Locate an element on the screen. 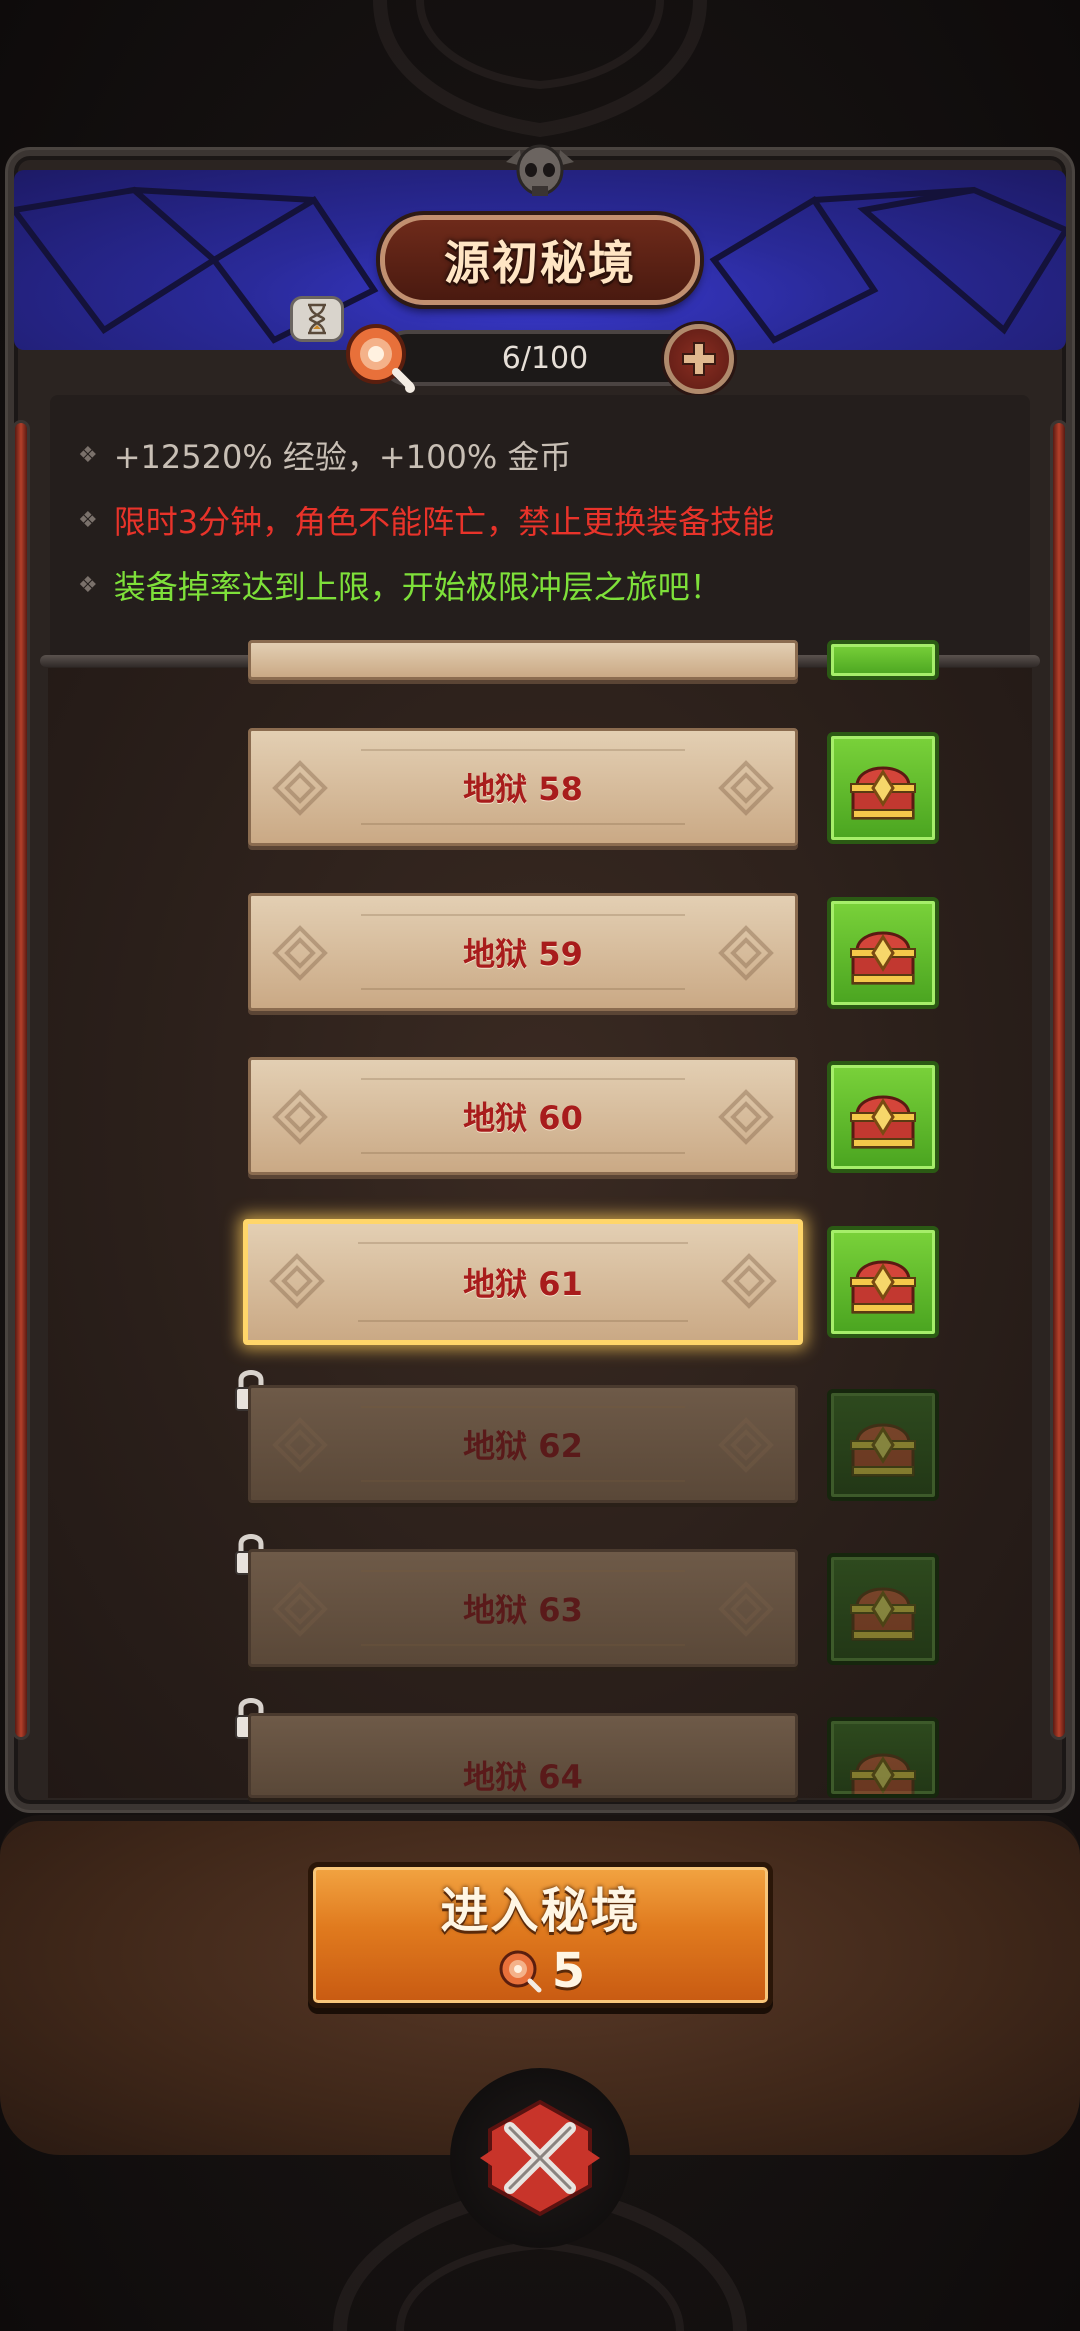 The image size is (1080, 2331). level-label: 地狱 58 is located at coordinates (523, 789).